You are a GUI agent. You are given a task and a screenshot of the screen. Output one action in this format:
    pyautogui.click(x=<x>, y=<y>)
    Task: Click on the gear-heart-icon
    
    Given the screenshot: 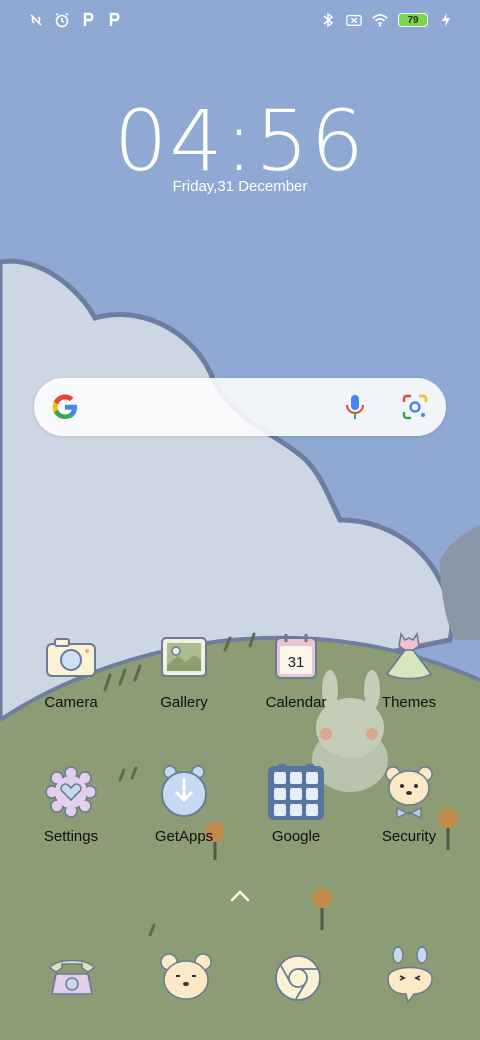 What is the action you would take?
    pyautogui.click(x=71, y=792)
    